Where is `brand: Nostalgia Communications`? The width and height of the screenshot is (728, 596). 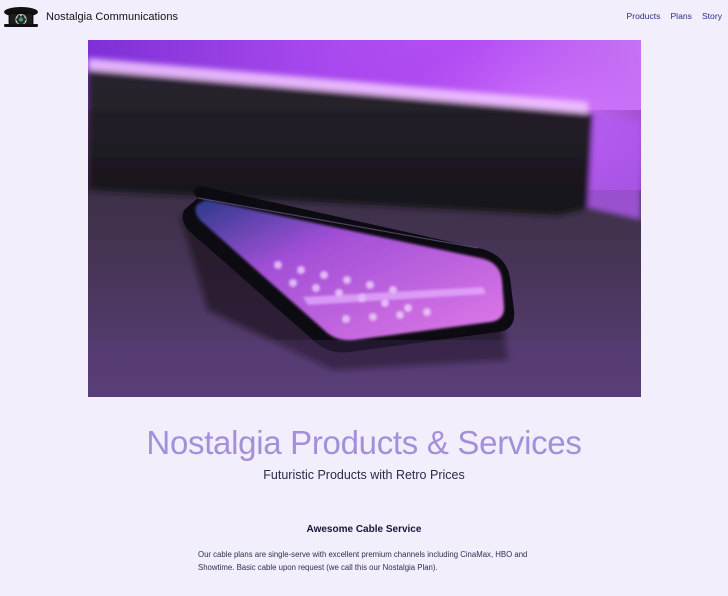
brand: Nostalgia Communications is located at coordinates (90, 16).